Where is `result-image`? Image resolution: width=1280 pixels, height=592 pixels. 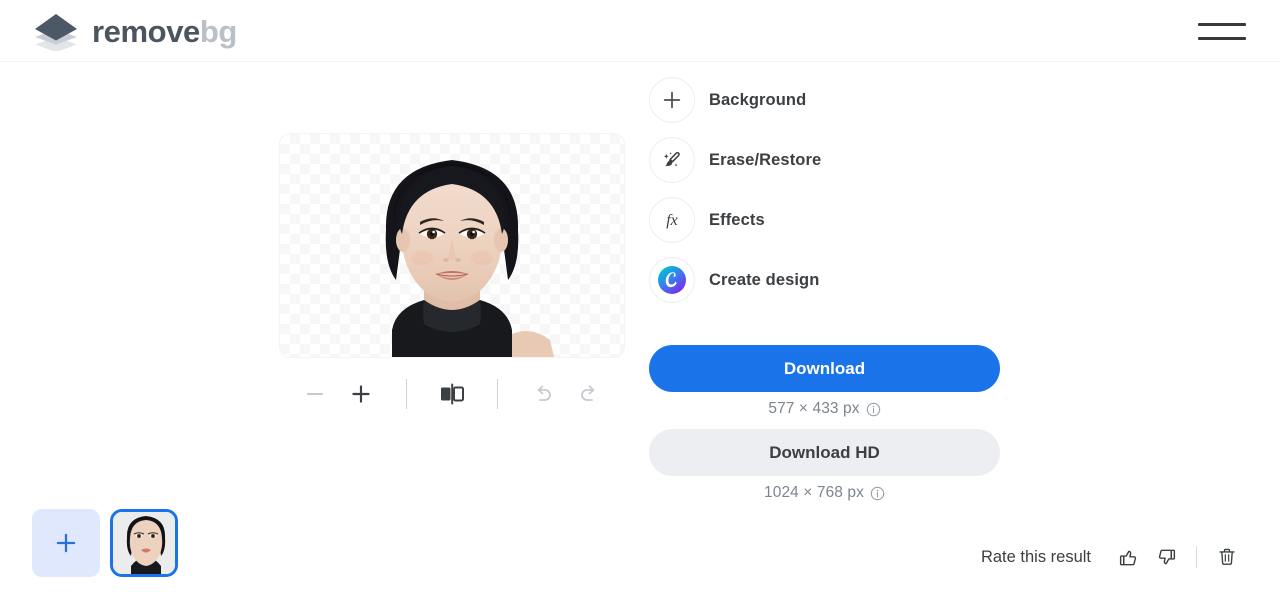 result-image is located at coordinates (469, 258).